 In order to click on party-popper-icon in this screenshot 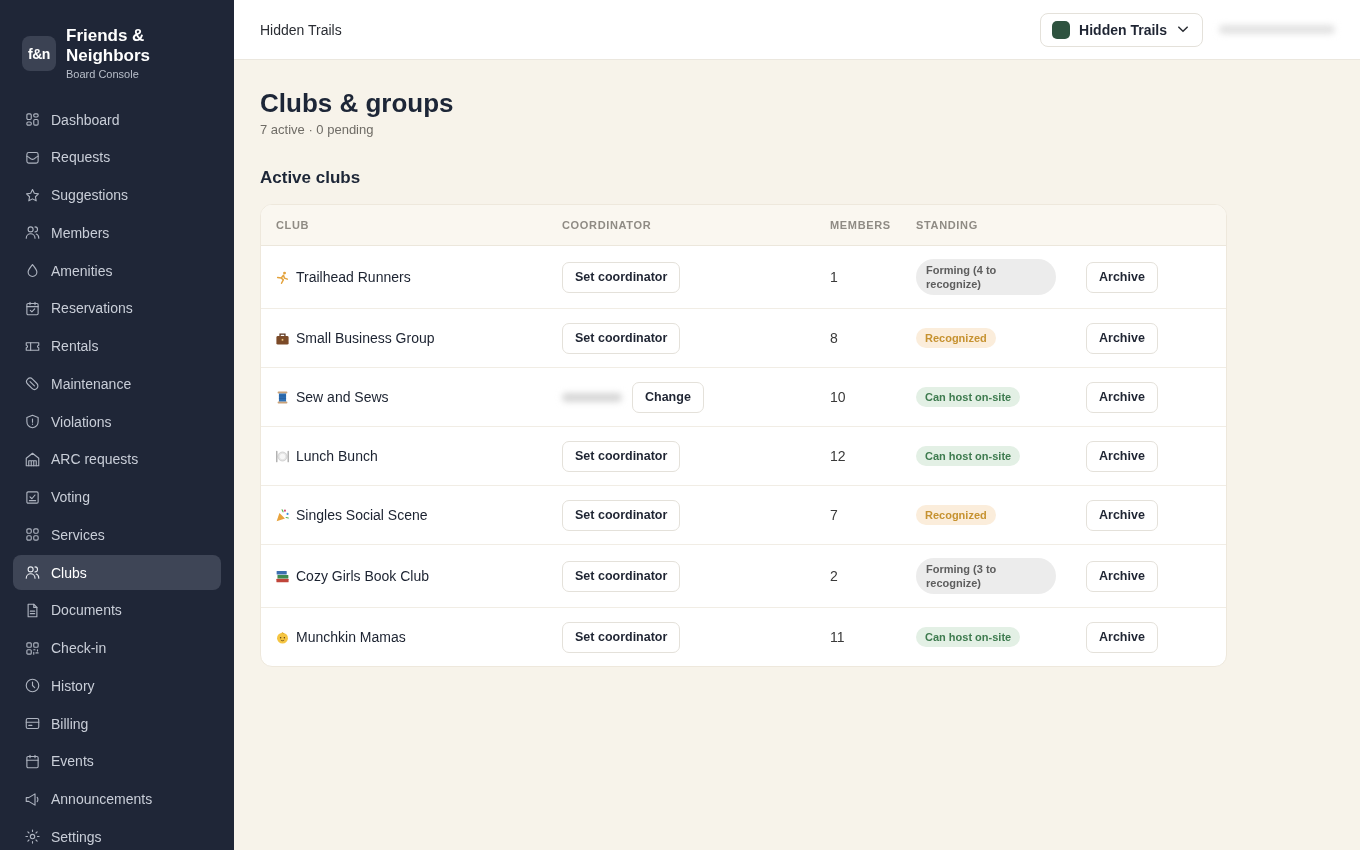, I will do `click(282, 515)`.